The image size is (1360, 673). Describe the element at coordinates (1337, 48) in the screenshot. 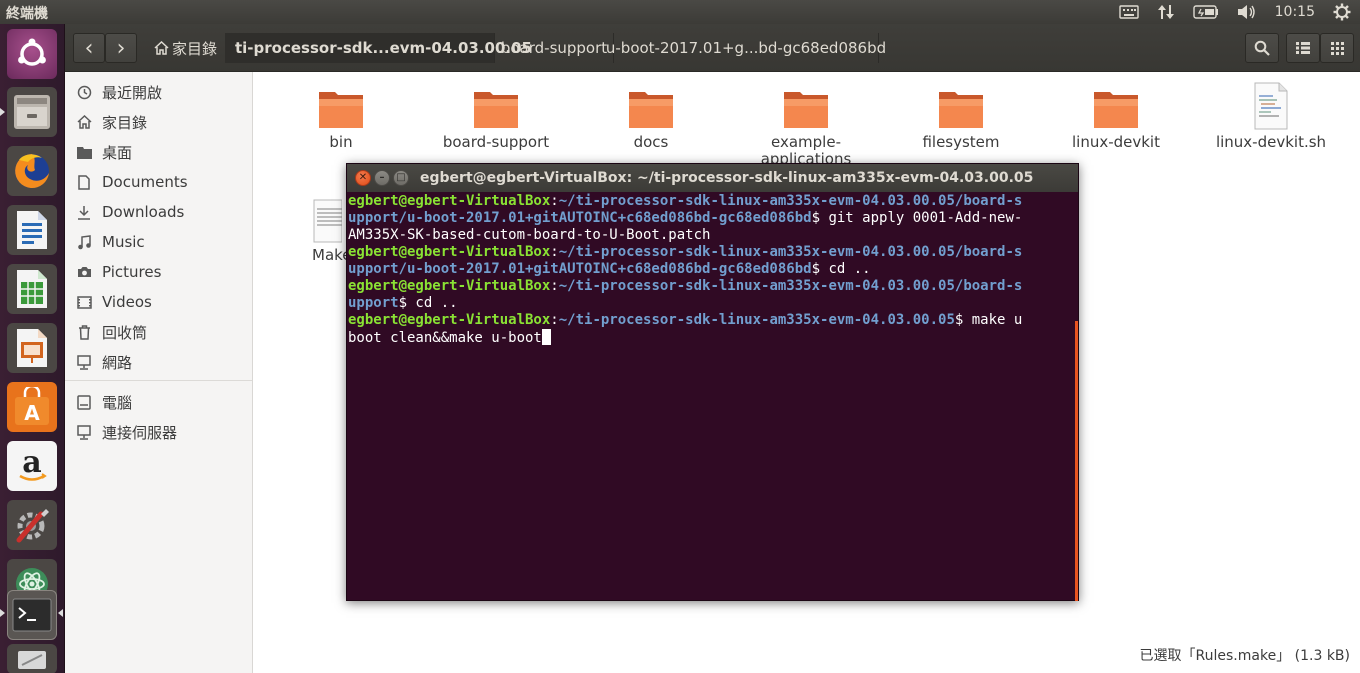

I see `grid-view-button` at that location.